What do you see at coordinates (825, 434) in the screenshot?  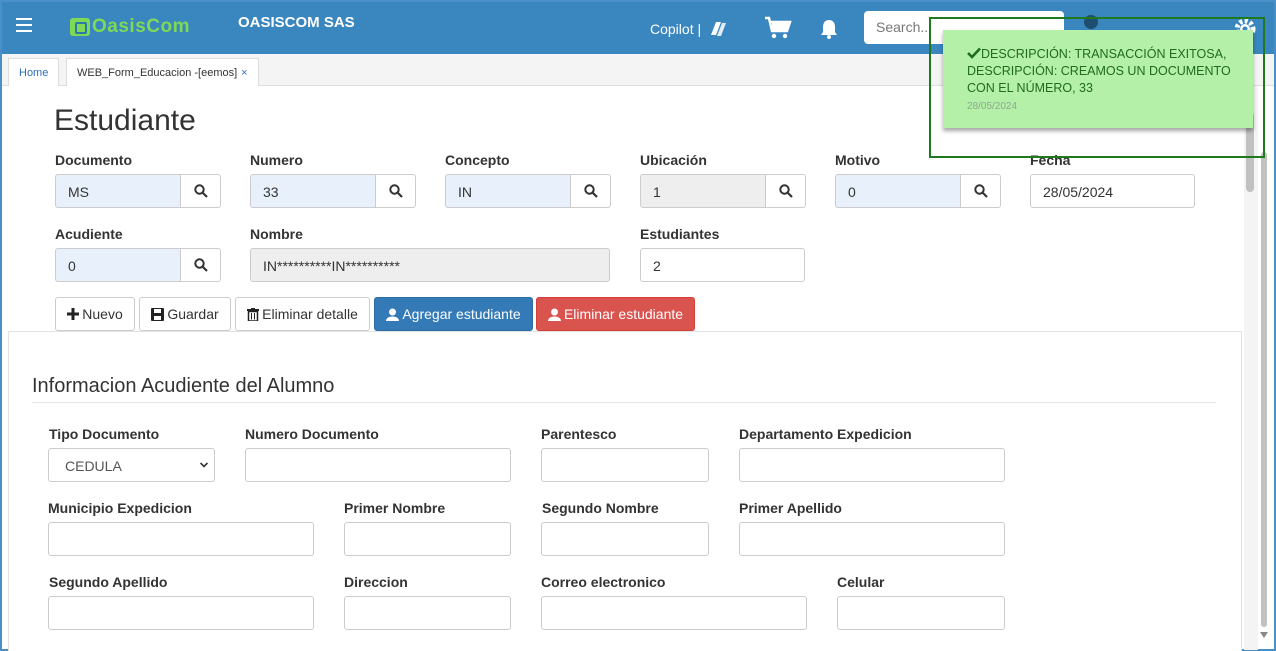 I see `departamento-label: Departamento Expedicion` at bounding box center [825, 434].